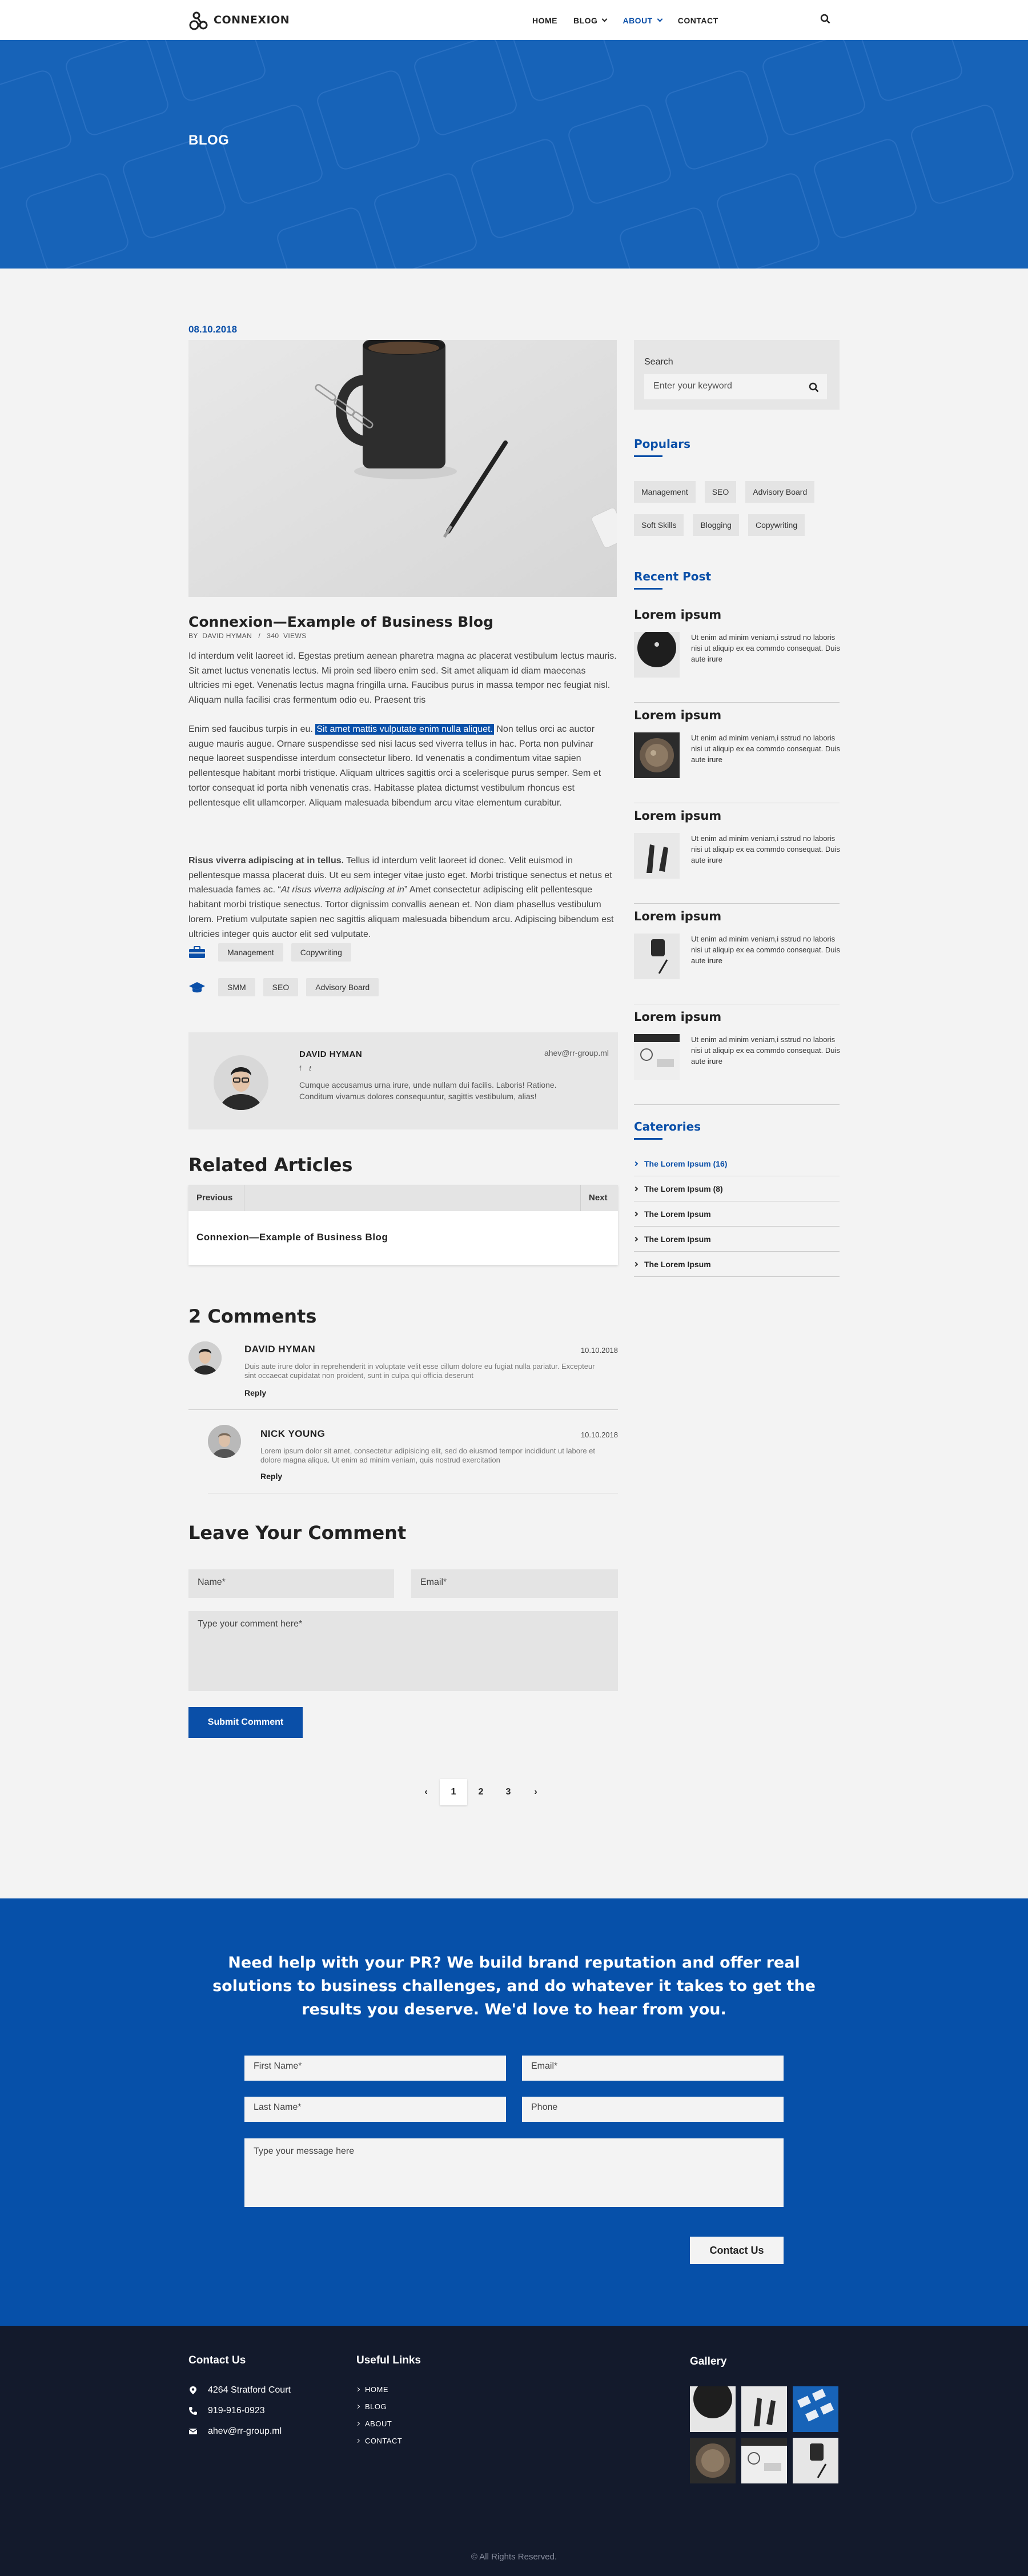 This screenshot has width=1028, height=2576. Describe the element at coordinates (310, 1068) in the screenshot. I see `twitter-icon: 𝑡` at that location.